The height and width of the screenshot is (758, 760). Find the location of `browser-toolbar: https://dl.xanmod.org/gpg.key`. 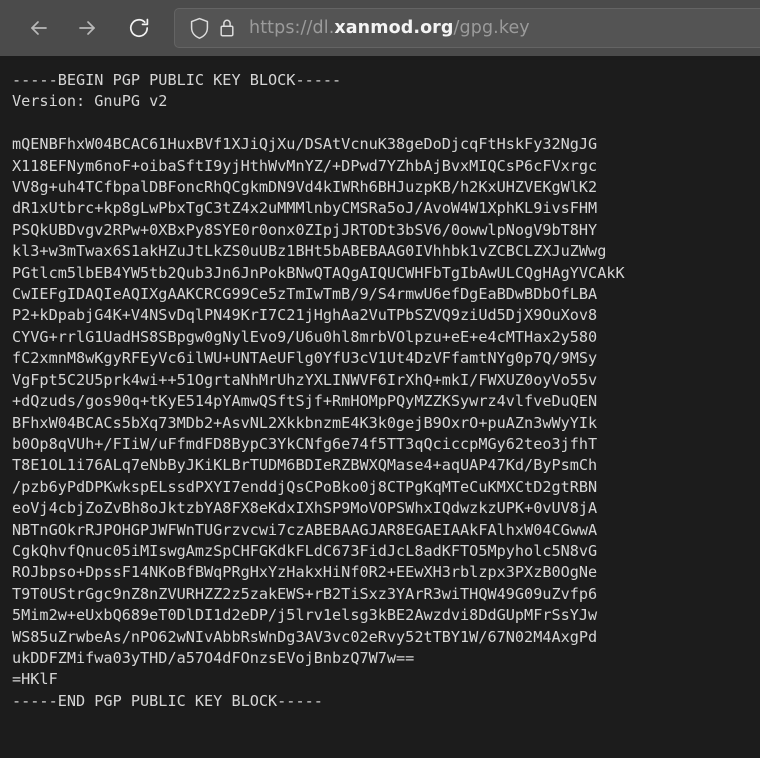

browser-toolbar: https://dl.xanmod.org/gpg.key is located at coordinates (380, 28).